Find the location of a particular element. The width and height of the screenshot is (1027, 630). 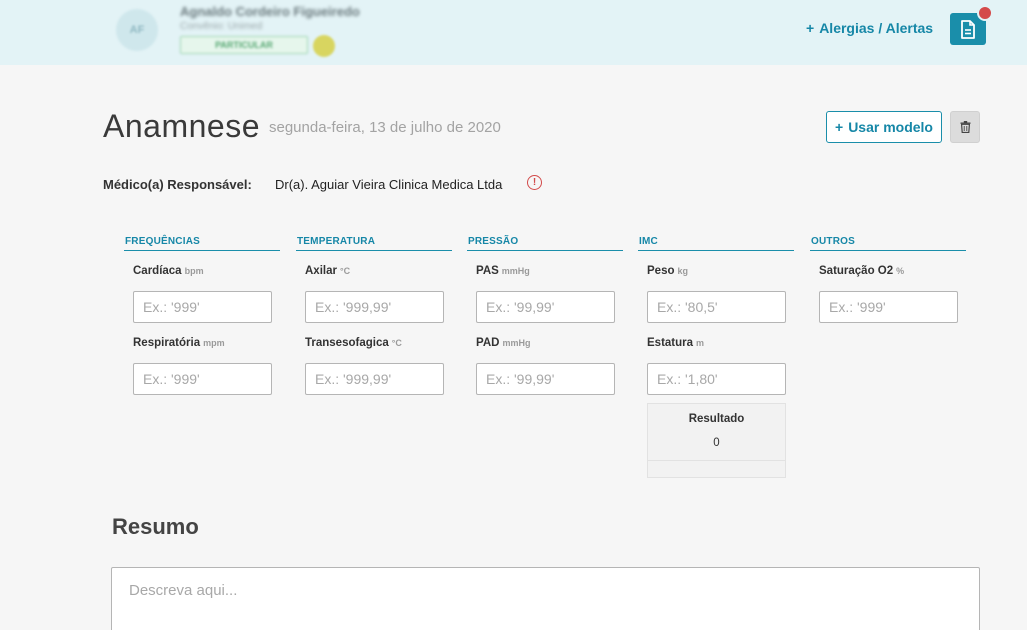

trash-icon is located at coordinates (965, 127).